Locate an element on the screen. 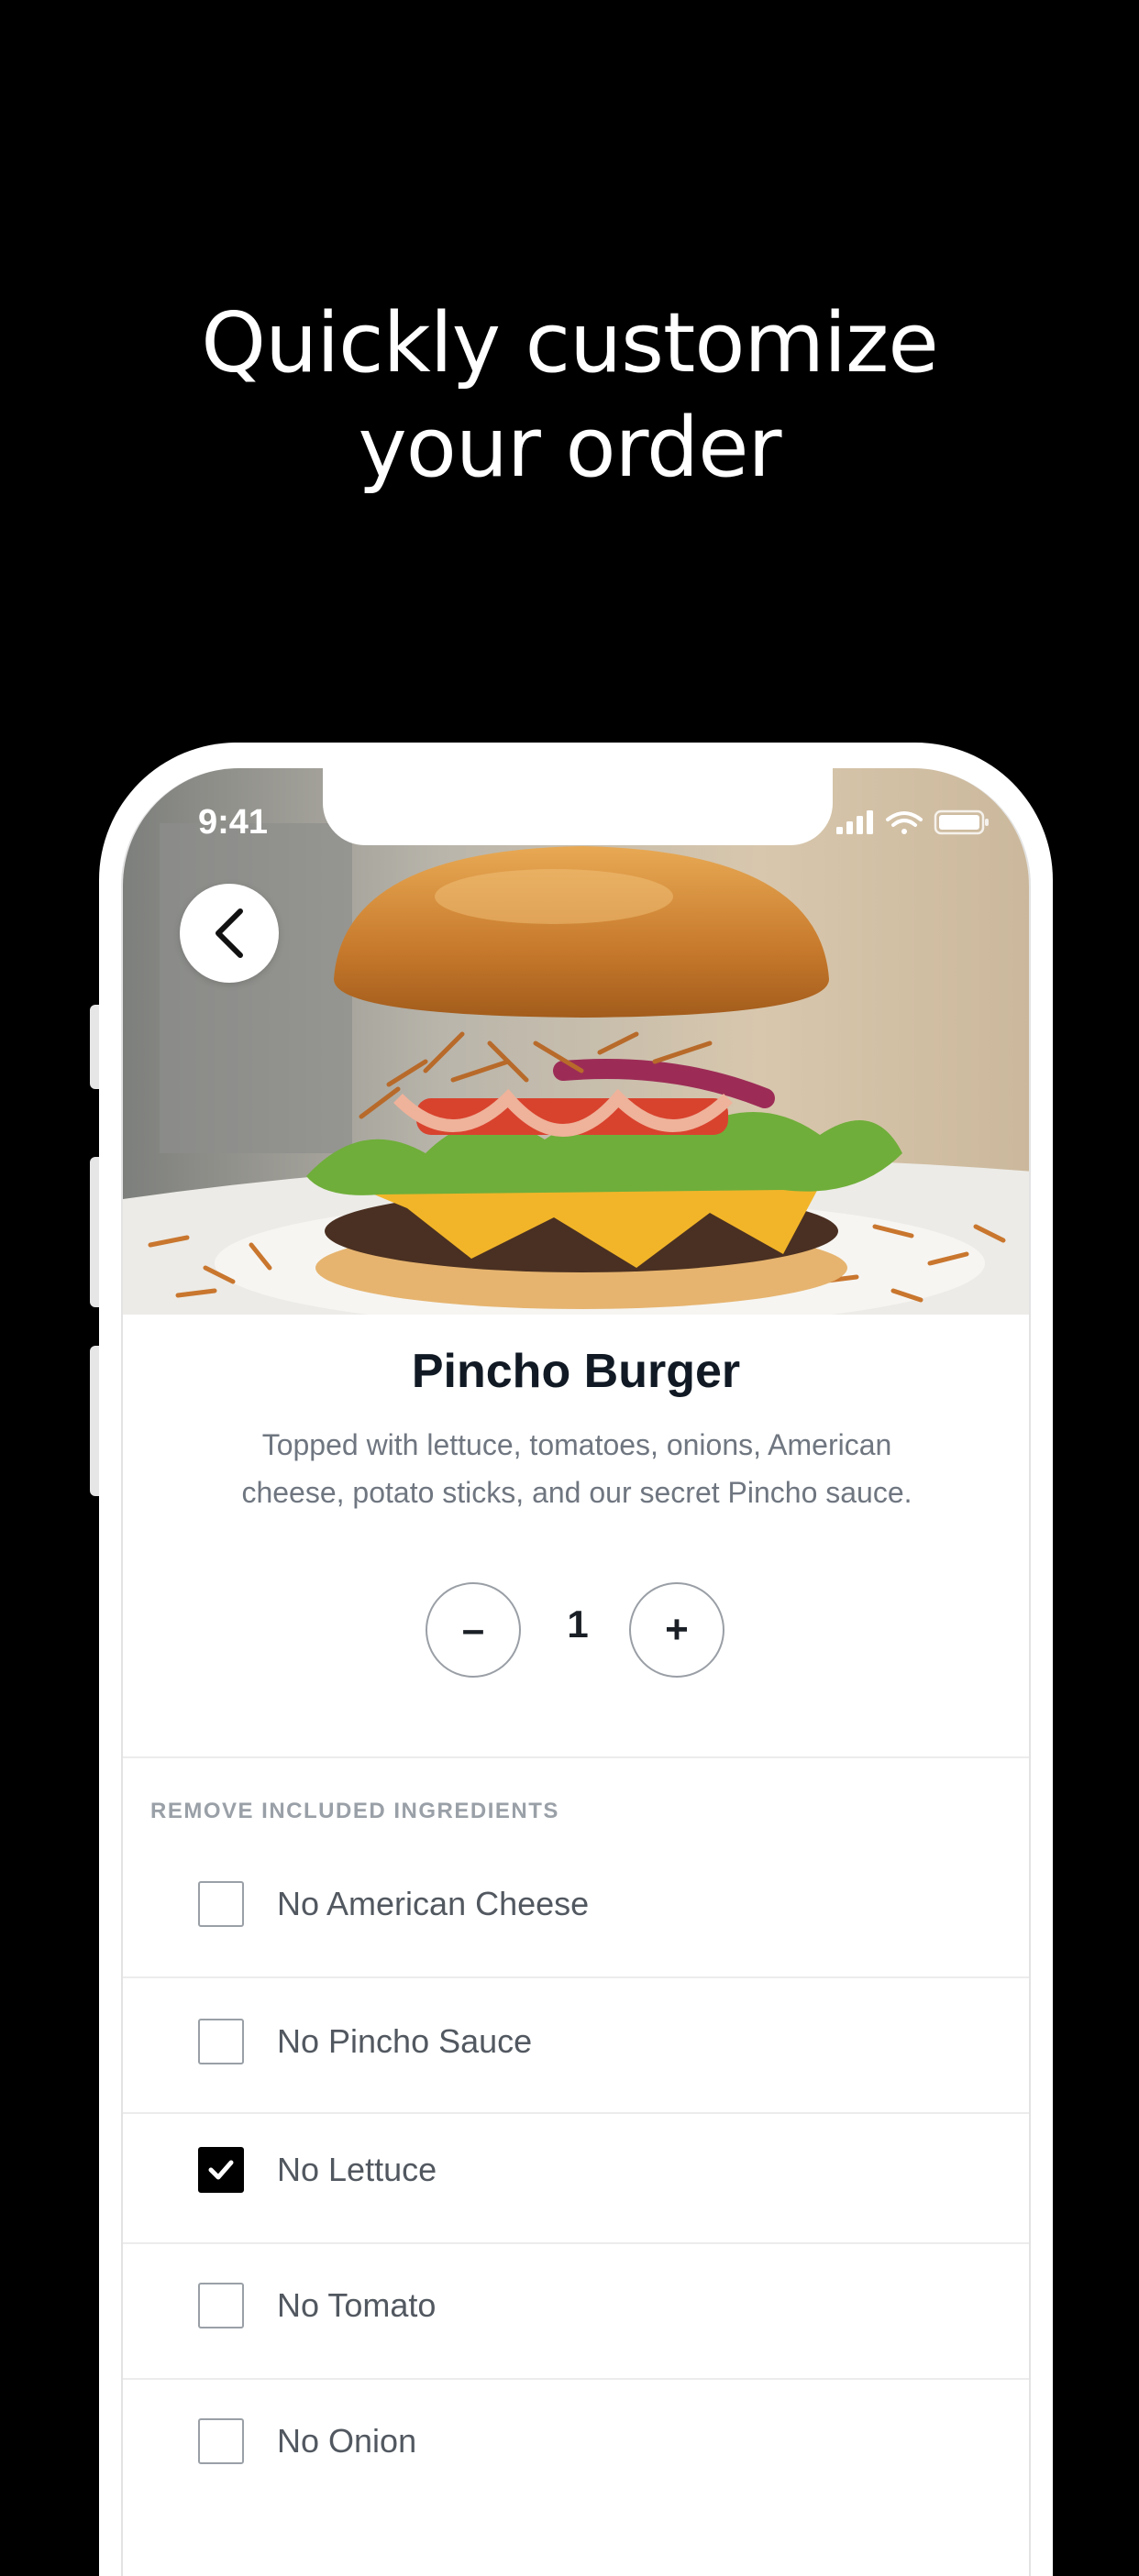 The width and height of the screenshot is (1139, 2576). status-icons is located at coordinates (914, 825).